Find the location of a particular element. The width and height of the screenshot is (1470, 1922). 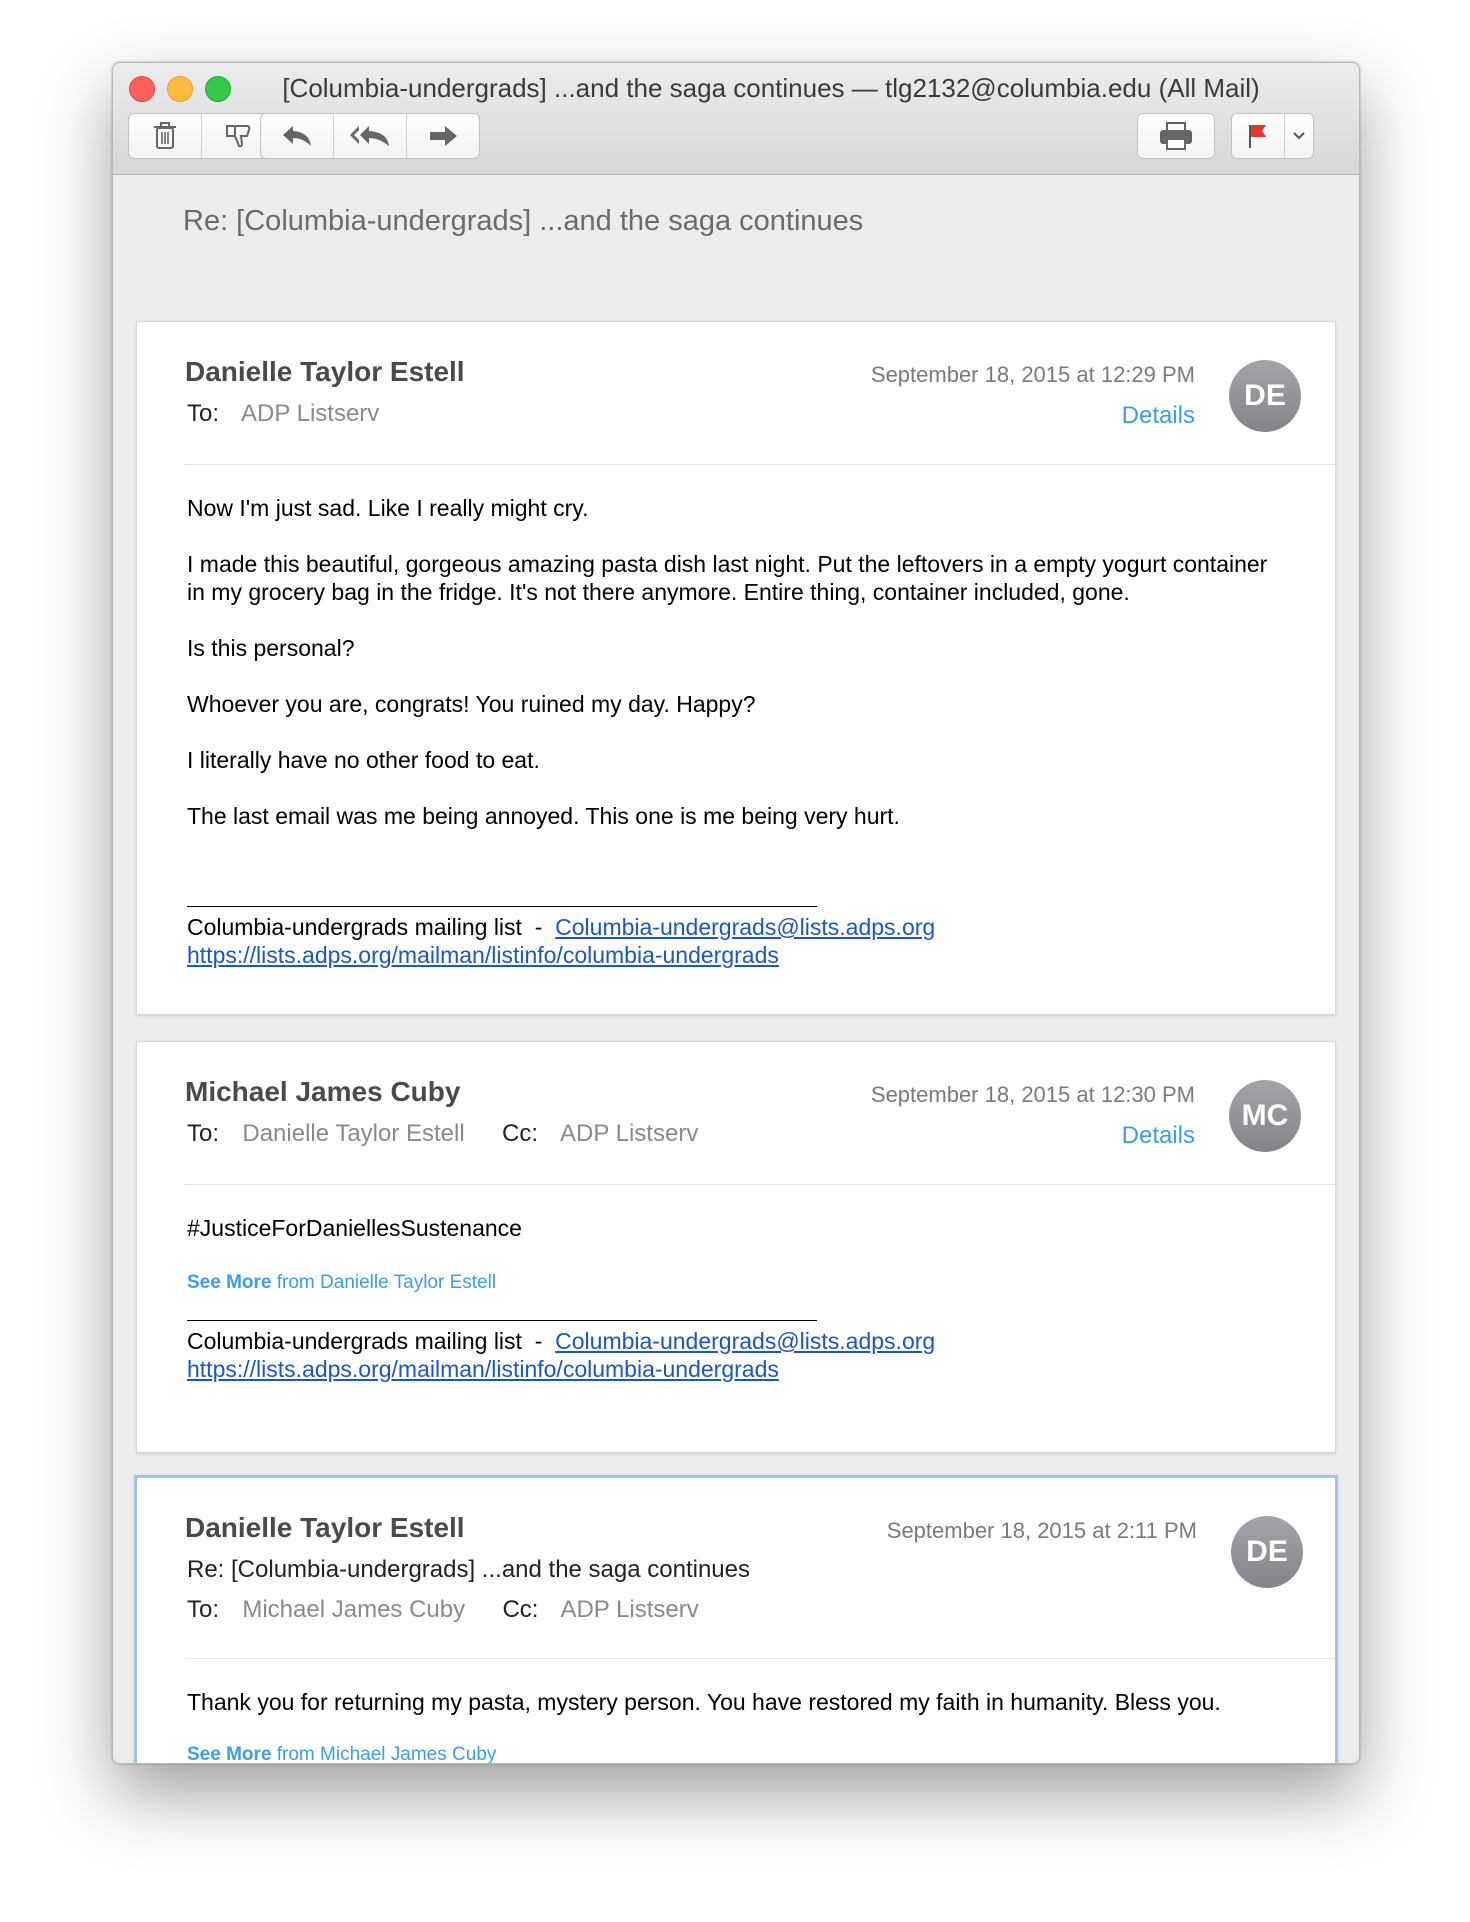

chevron-down-icon is located at coordinates (1299, 136).